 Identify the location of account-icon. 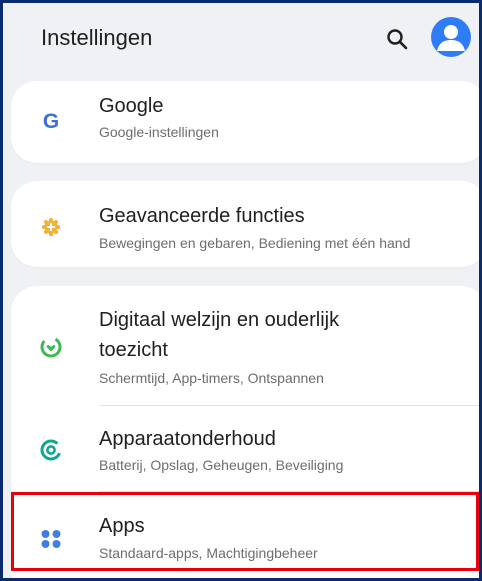
(451, 38).